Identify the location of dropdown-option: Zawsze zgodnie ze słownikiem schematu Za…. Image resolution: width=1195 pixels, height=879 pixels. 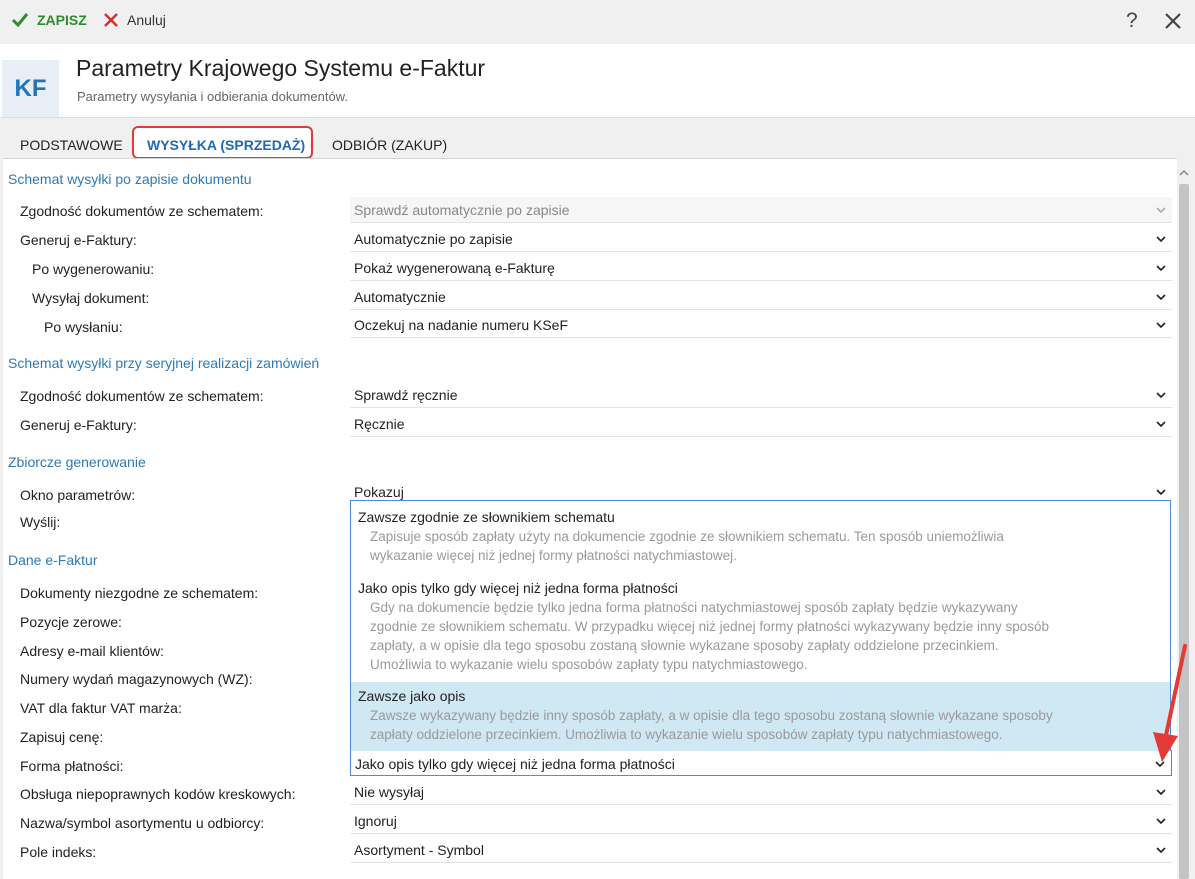
(760, 537).